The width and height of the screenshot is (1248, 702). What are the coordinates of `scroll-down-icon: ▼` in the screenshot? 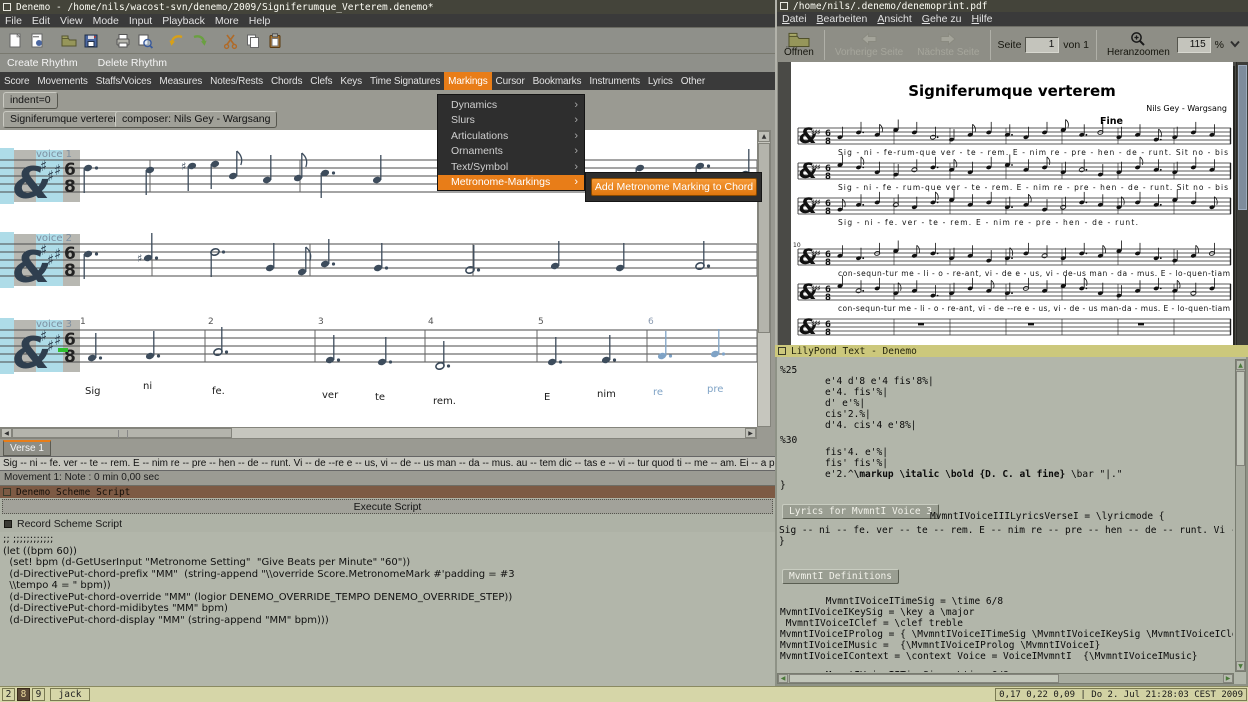 It's located at (1240, 666).